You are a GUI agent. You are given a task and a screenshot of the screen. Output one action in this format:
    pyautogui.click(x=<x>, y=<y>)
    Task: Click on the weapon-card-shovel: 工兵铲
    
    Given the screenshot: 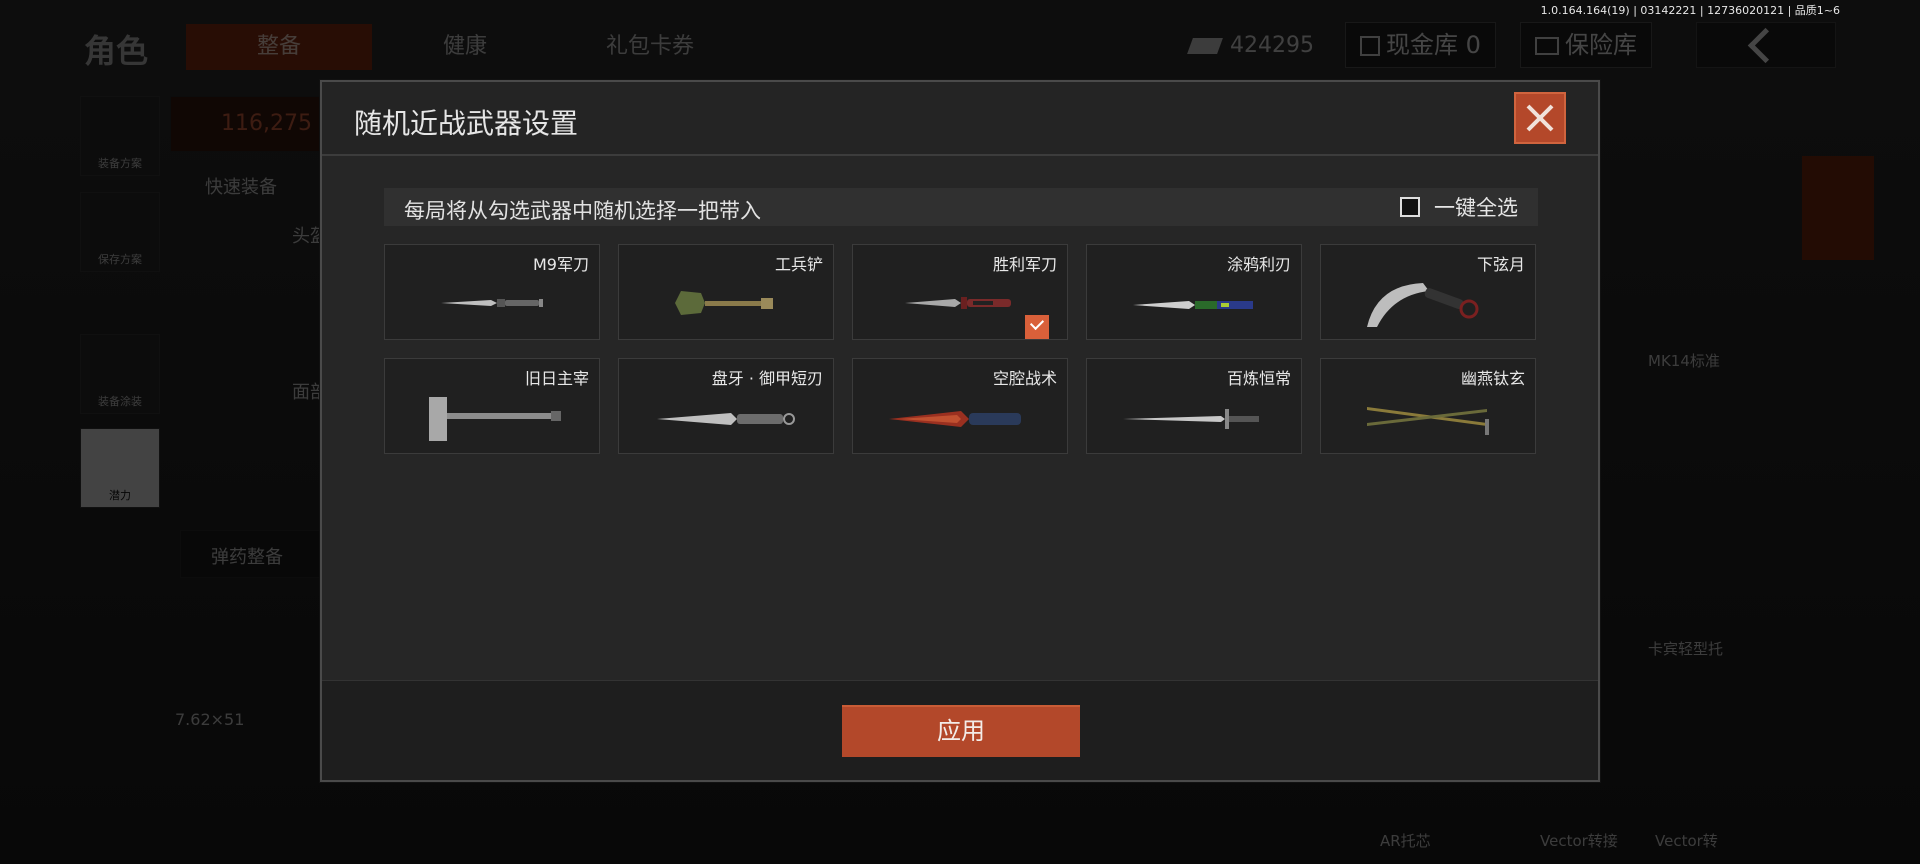 What is the action you would take?
    pyautogui.click(x=726, y=292)
    